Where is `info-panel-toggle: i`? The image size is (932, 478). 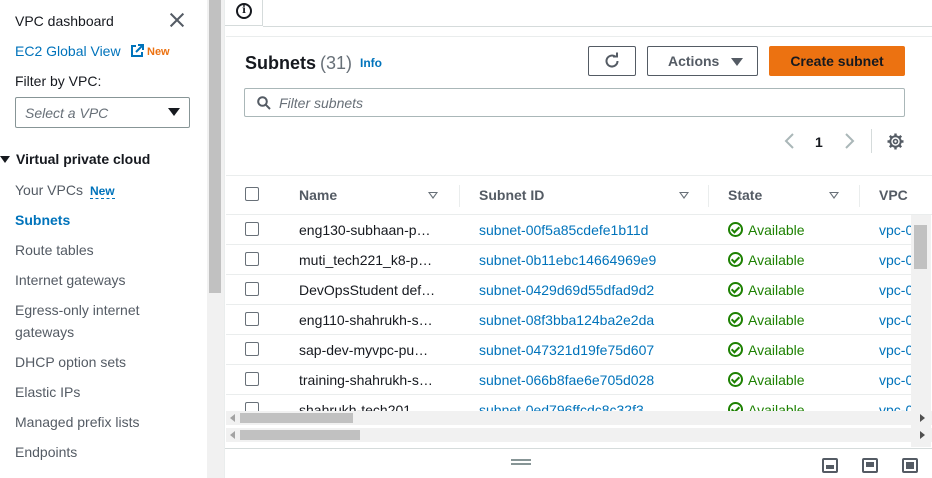
info-panel-toggle: i is located at coordinates (244, 13).